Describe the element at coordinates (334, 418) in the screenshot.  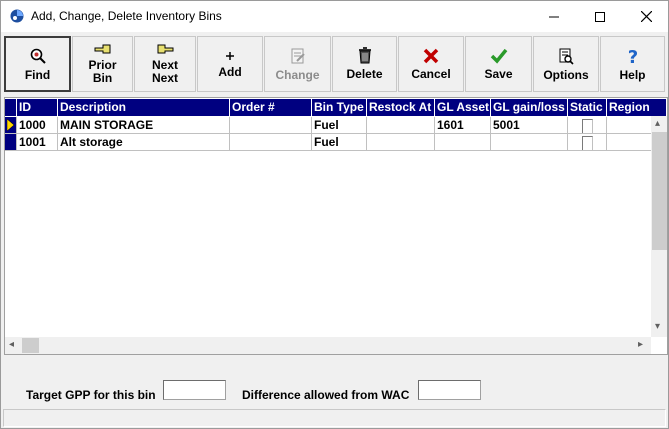
I see `status-bar` at that location.